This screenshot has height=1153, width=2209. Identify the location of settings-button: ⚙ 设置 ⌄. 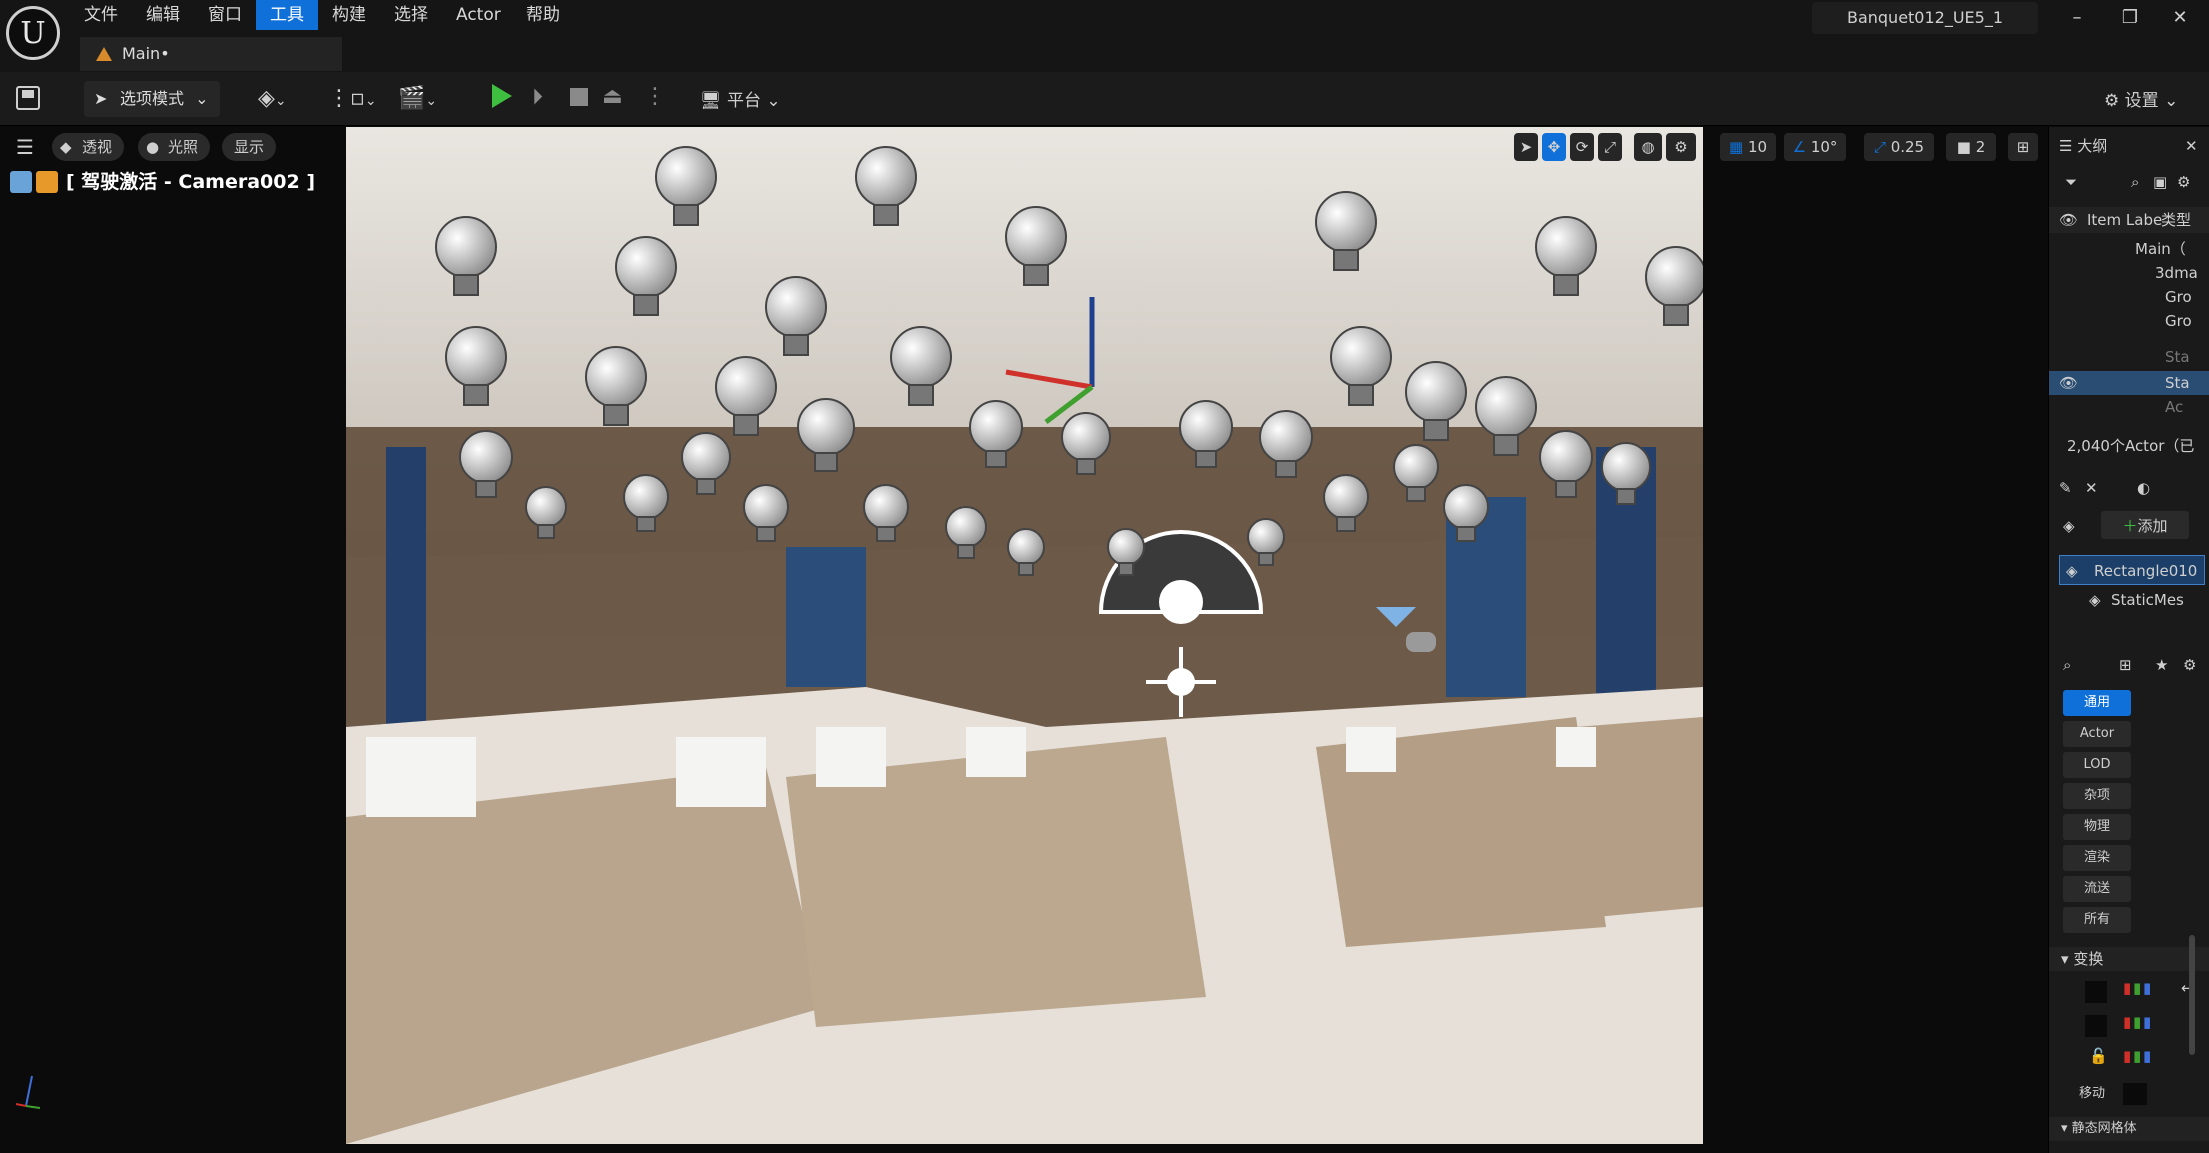
(2141, 98).